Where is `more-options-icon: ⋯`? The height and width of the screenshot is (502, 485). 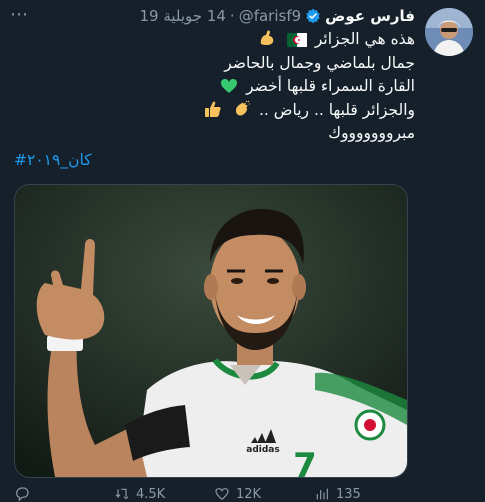 more-options-icon: ⋯ is located at coordinates (19, 14).